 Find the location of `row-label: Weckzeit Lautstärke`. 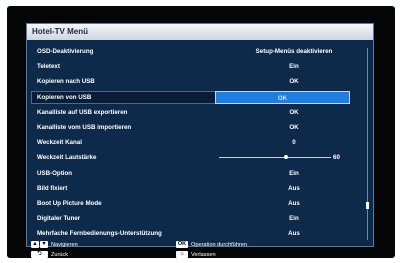

row-label: Weckzeit Lautstärke is located at coordinates (67, 158).